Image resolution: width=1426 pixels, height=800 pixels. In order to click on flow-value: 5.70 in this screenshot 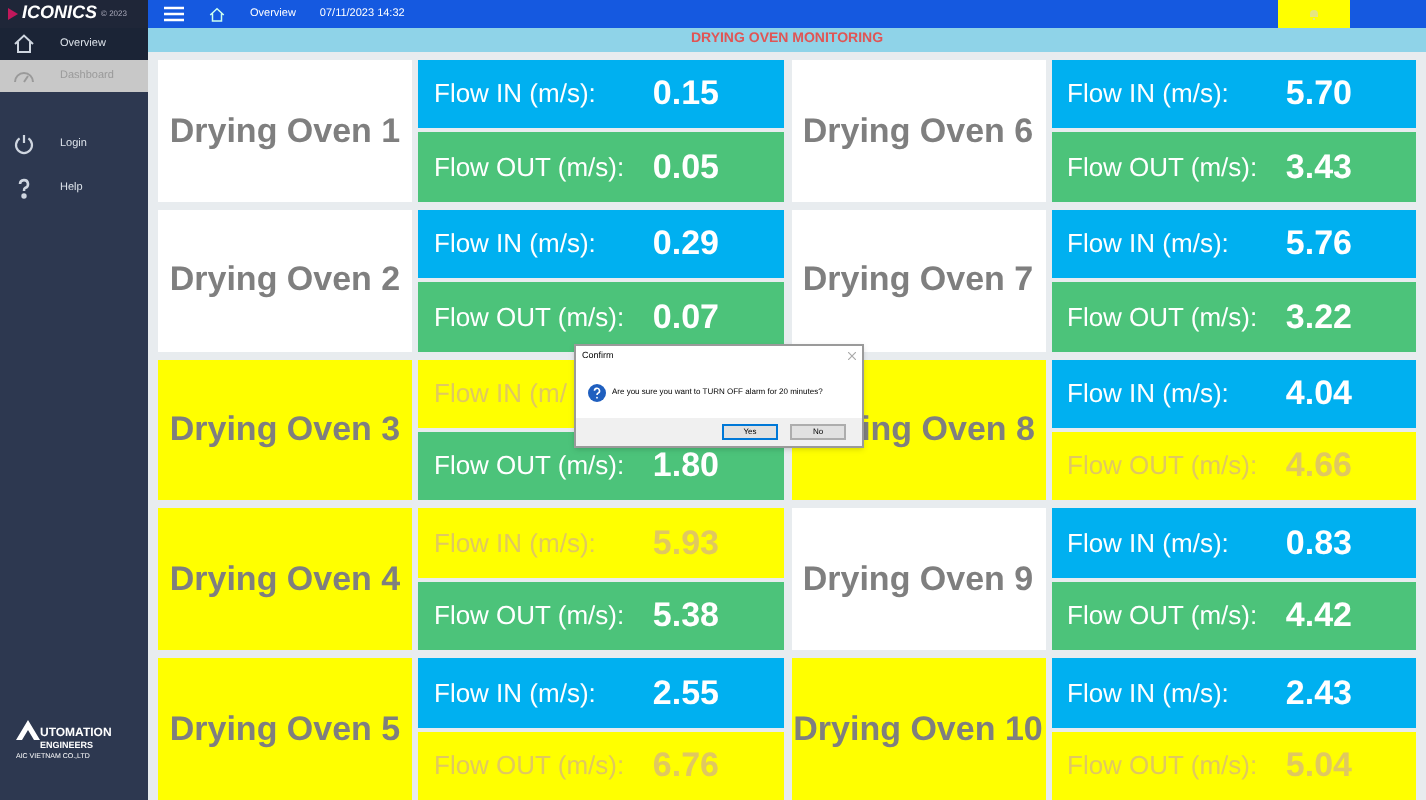, I will do `click(1319, 94)`.